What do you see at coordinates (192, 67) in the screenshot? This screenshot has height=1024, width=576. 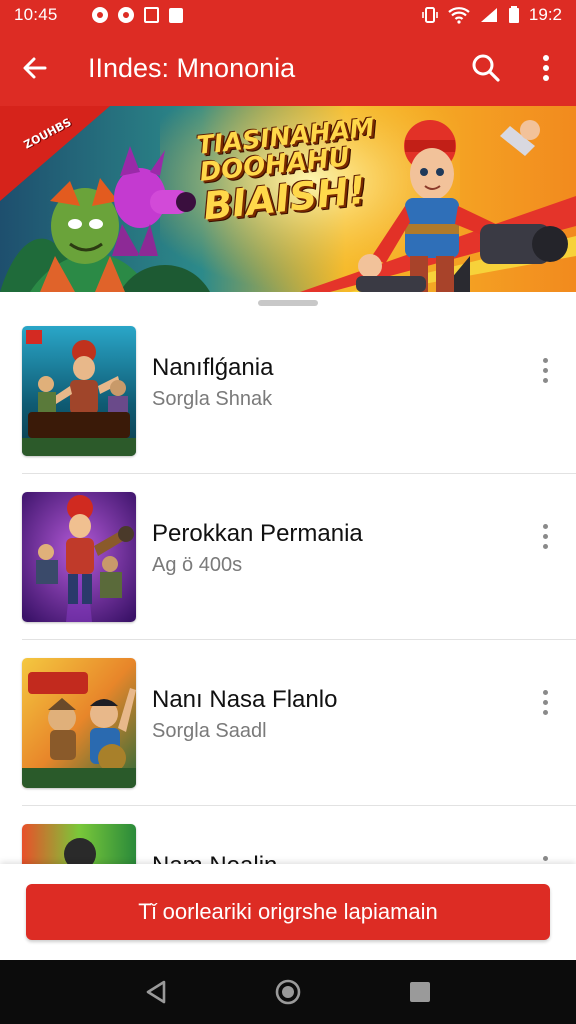 I see `page-title: IIndes: Mnononia` at bounding box center [192, 67].